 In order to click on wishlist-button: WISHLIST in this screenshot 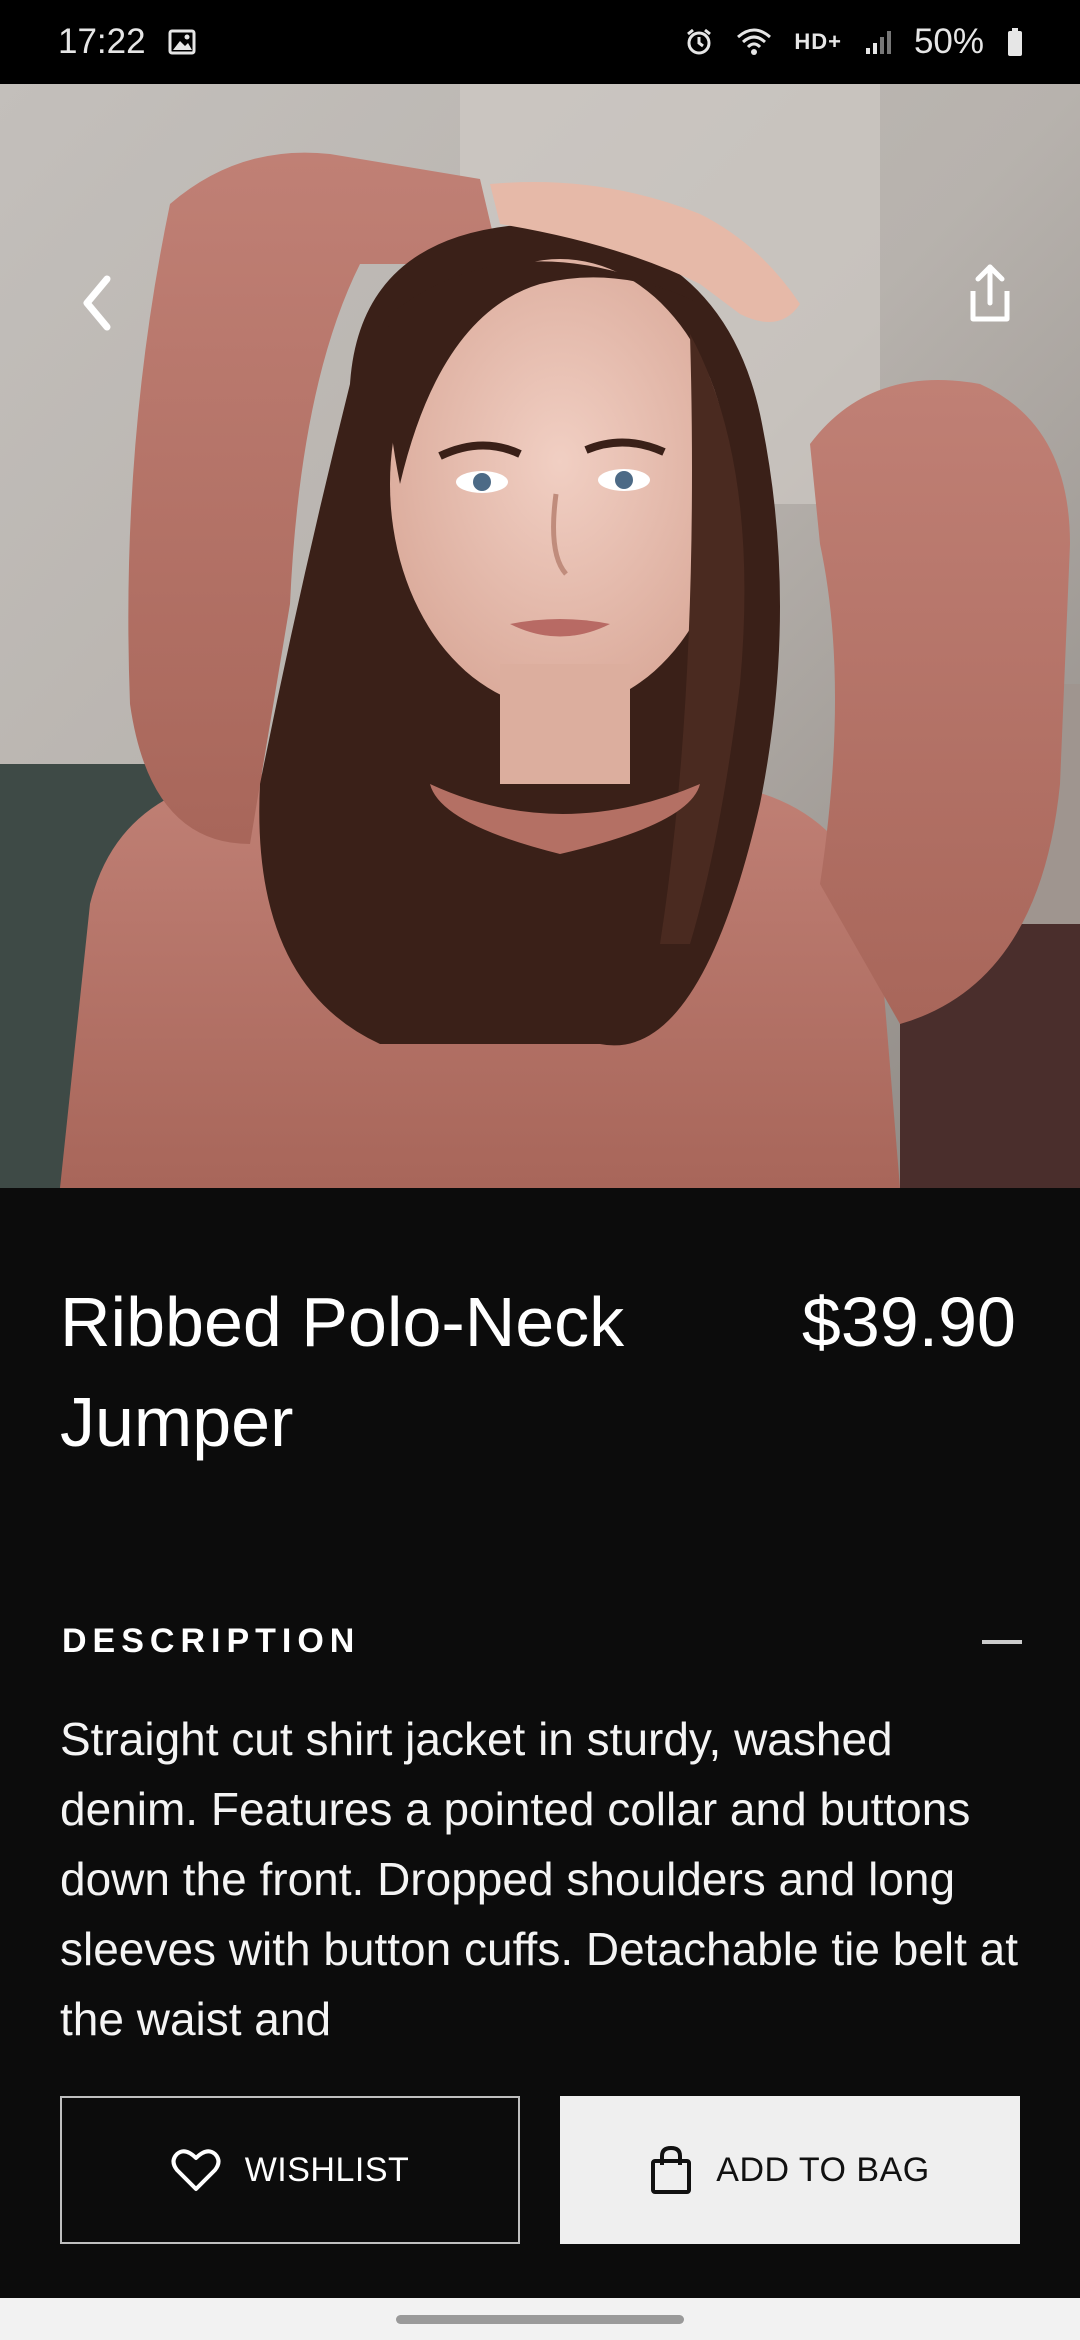, I will do `click(290, 2170)`.